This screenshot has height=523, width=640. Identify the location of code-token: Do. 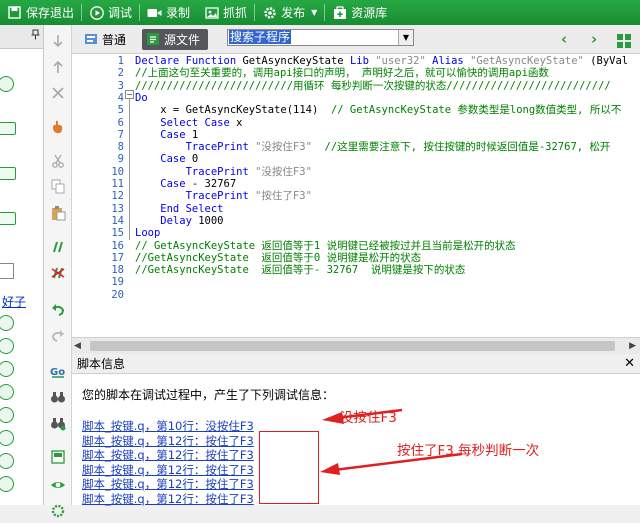
(141, 97).